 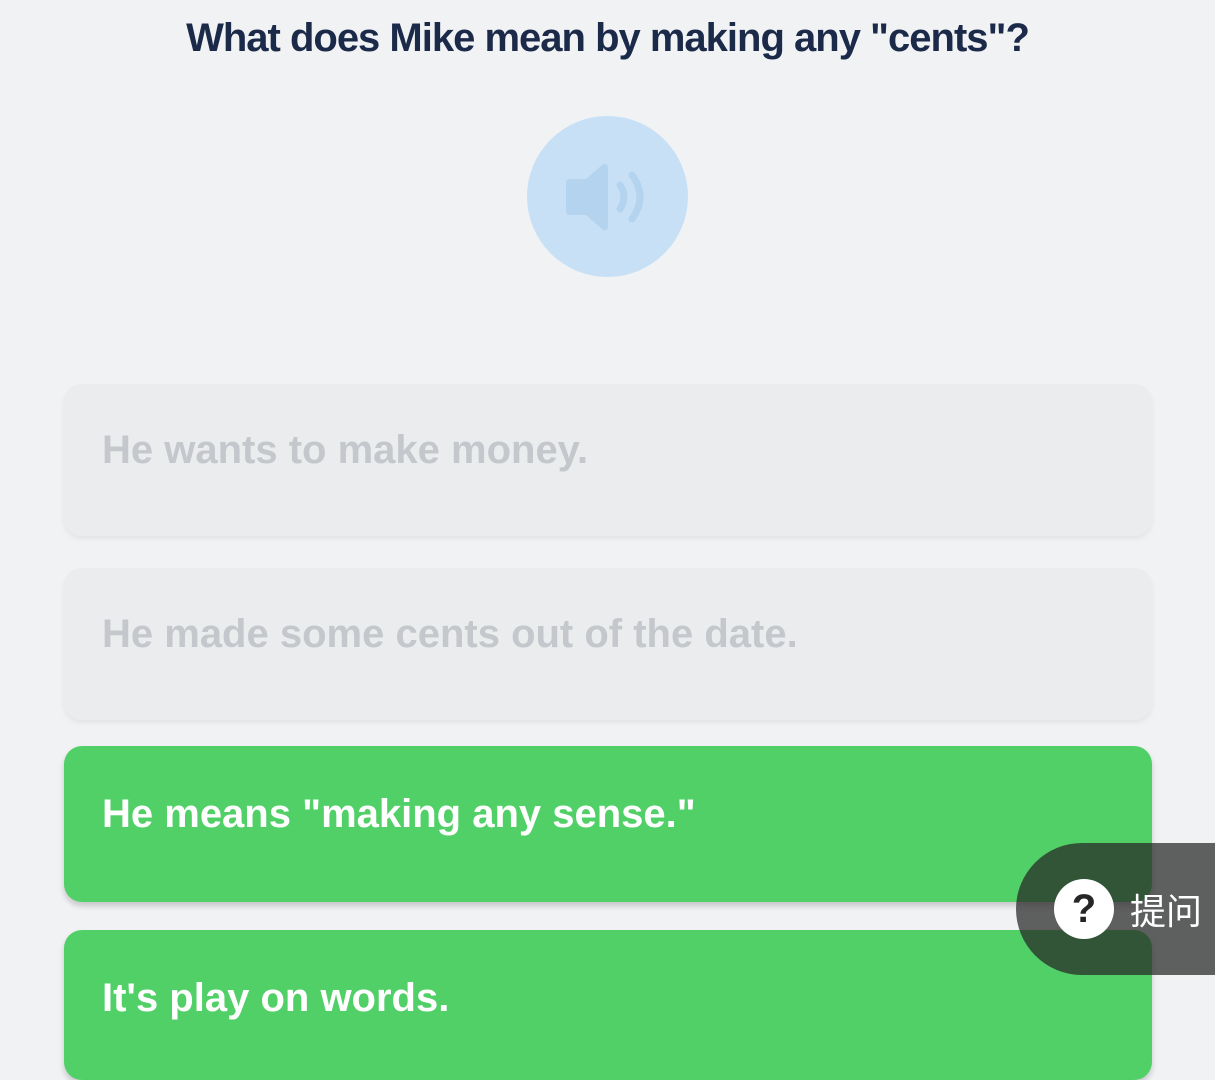 I want to click on speaker-icon, so click(x=604, y=196).